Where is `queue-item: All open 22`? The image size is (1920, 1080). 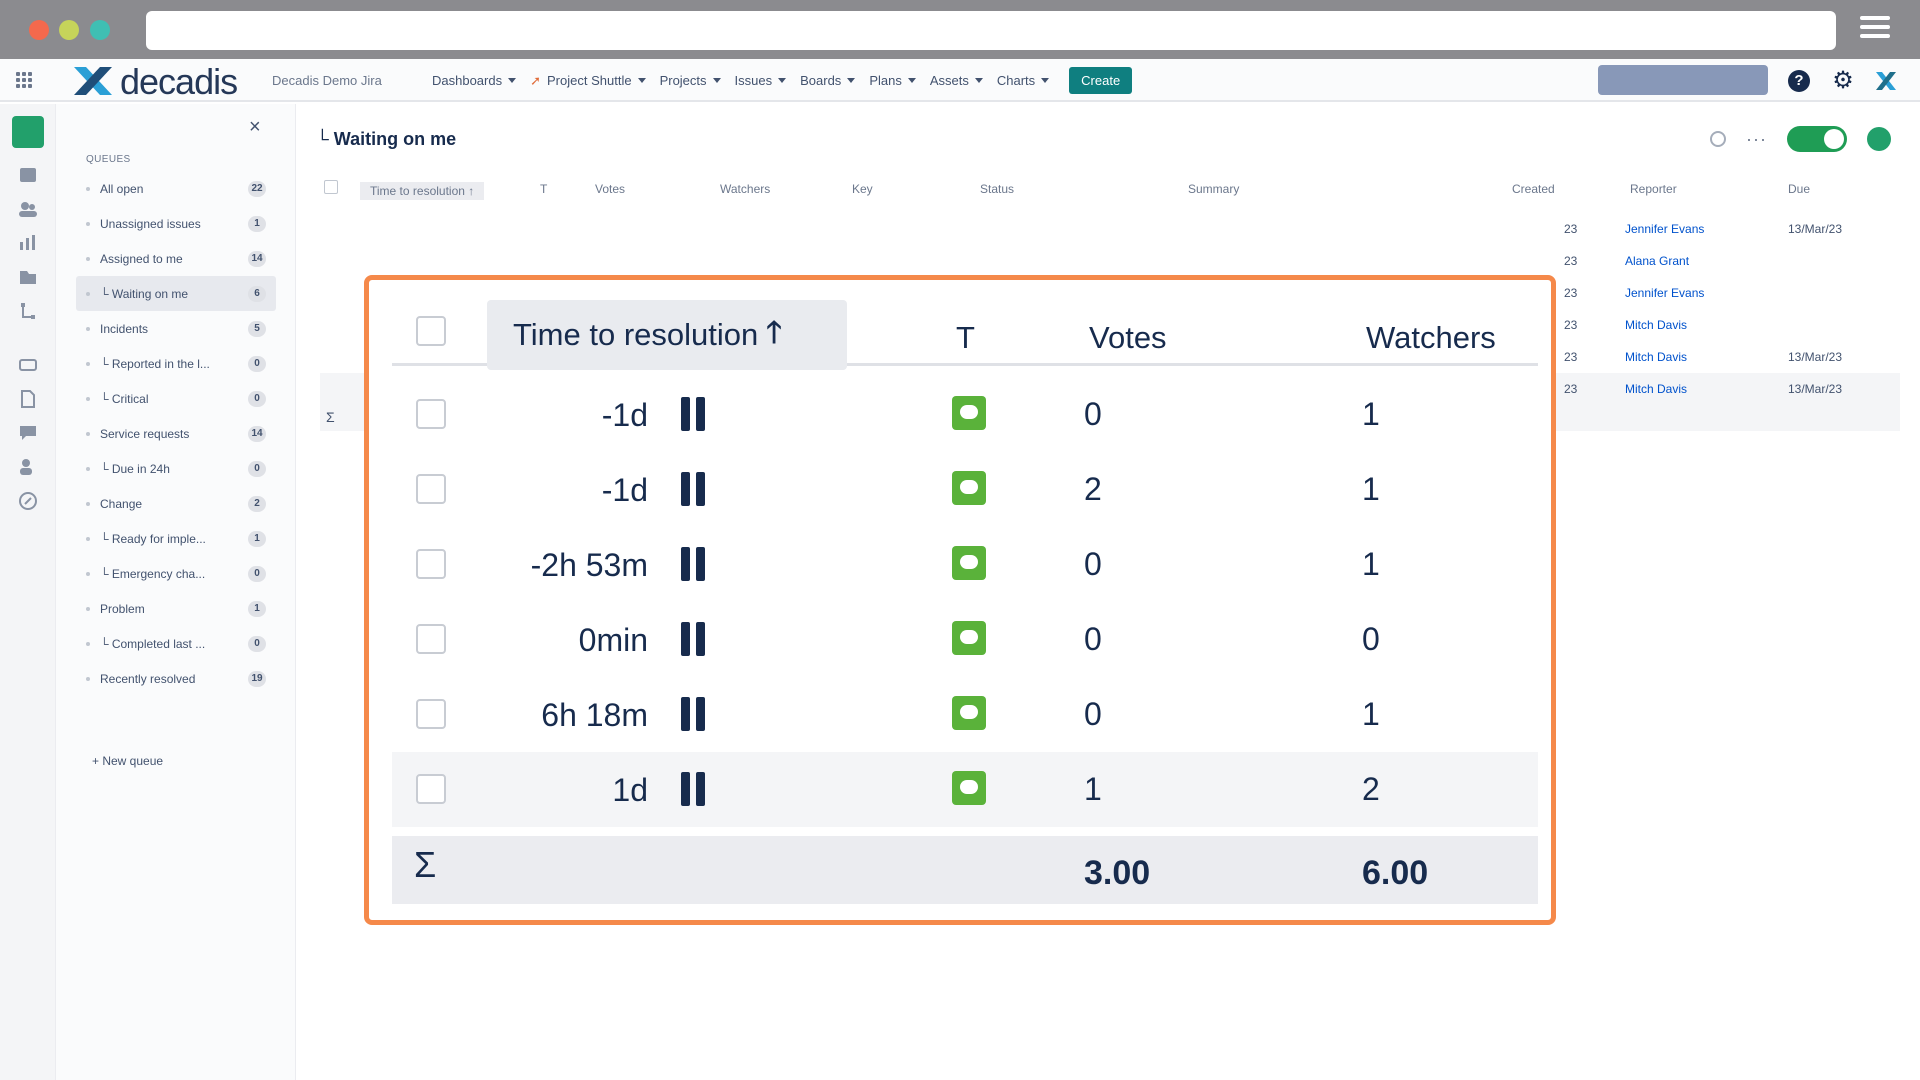 queue-item: All open 22 is located at coordinates (176, 188).